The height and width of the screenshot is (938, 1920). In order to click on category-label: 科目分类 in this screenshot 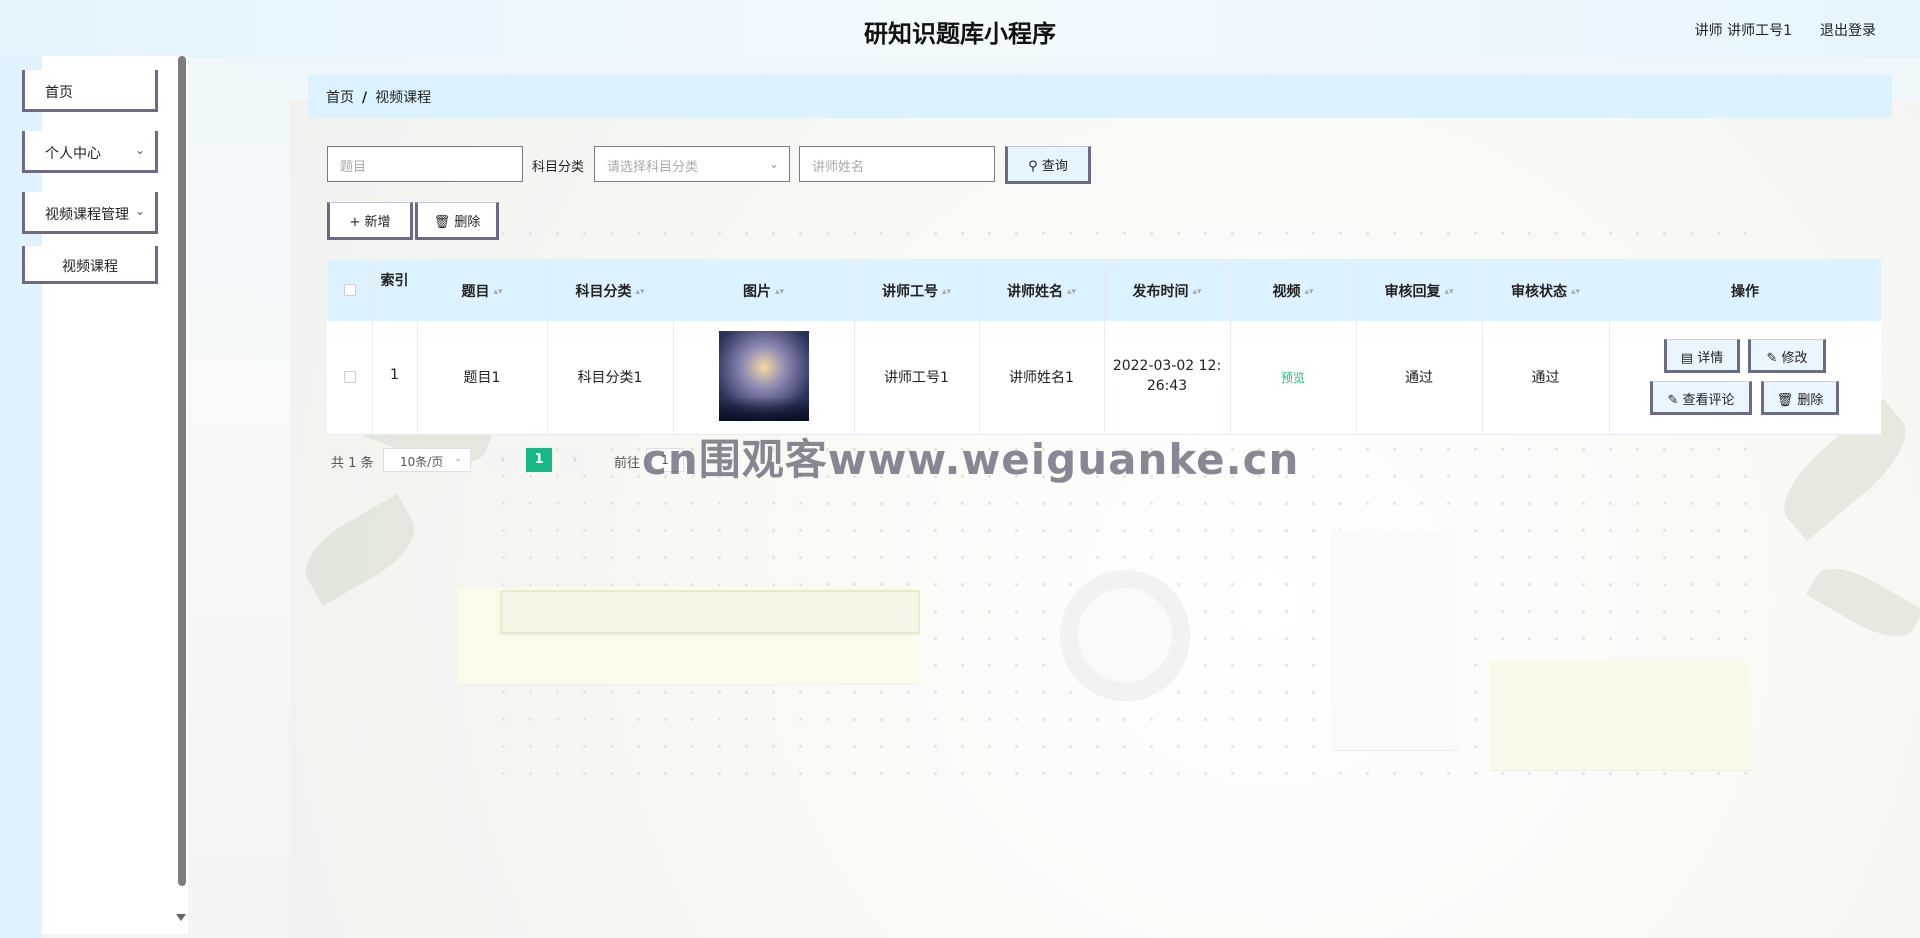, I will do `click(558, 167)`.